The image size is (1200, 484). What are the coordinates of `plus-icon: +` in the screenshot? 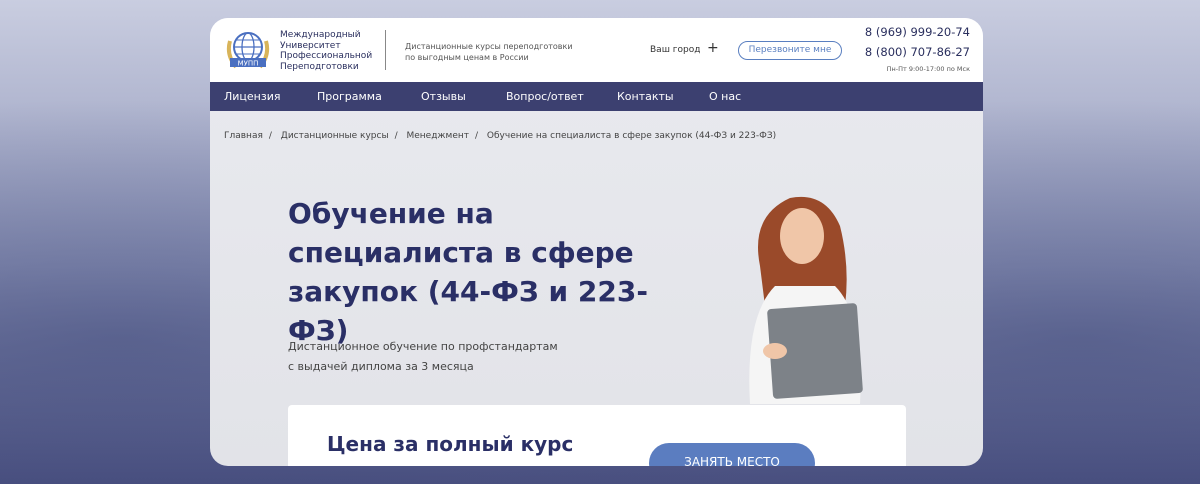 It's located at (713, 48).